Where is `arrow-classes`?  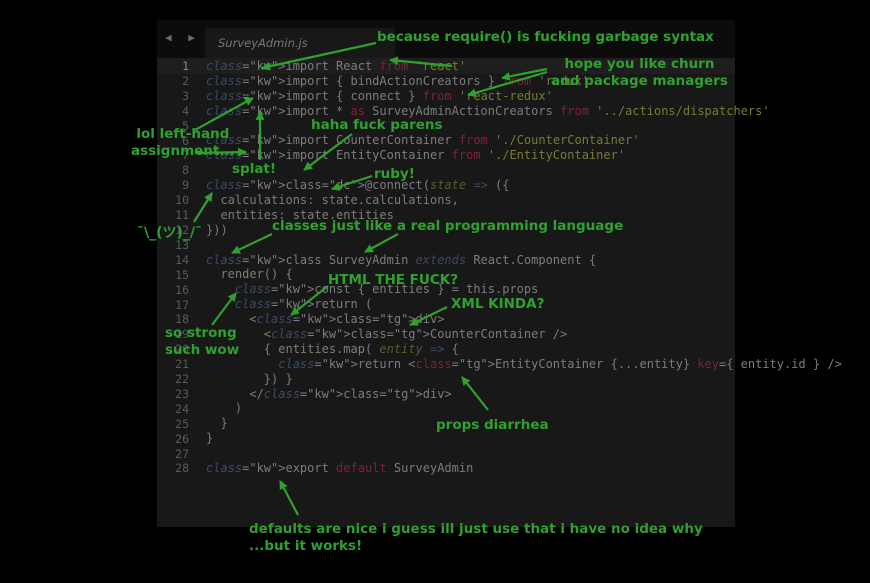 arrow-classes is located at coordinates (252, 243).